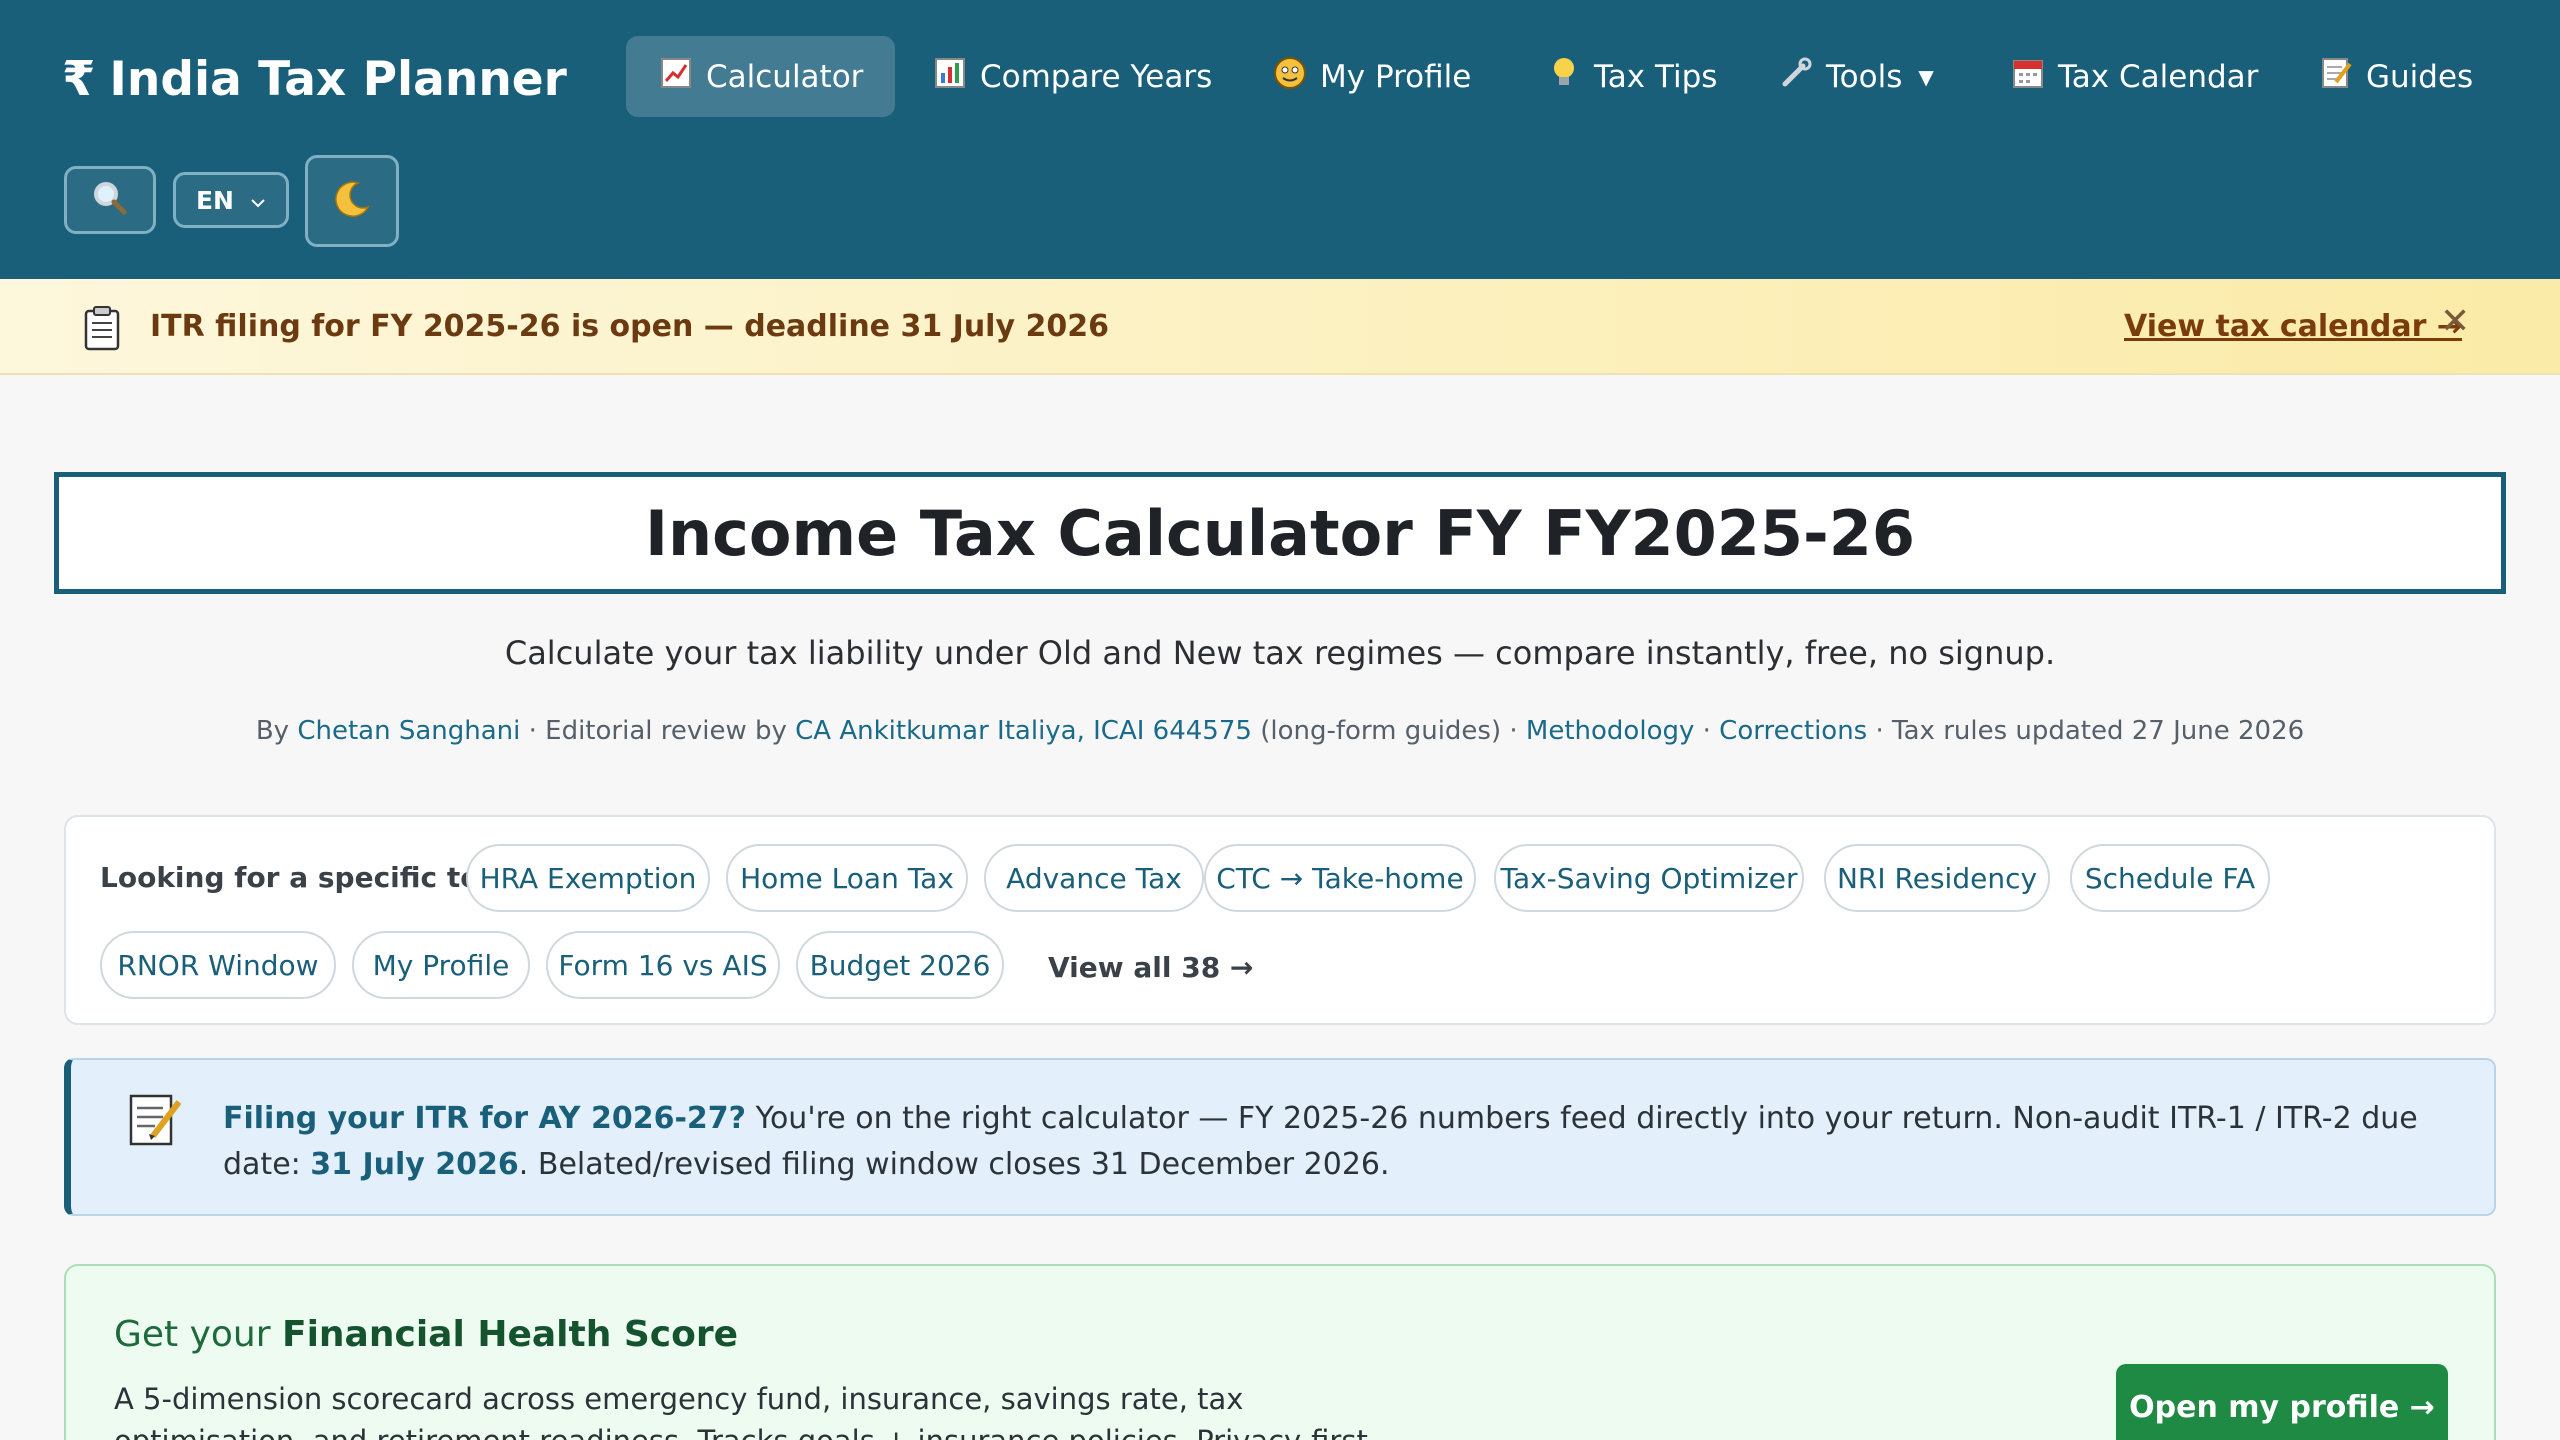  I want to click on nav-compare-years: Compare Years, so click(1072, 76).